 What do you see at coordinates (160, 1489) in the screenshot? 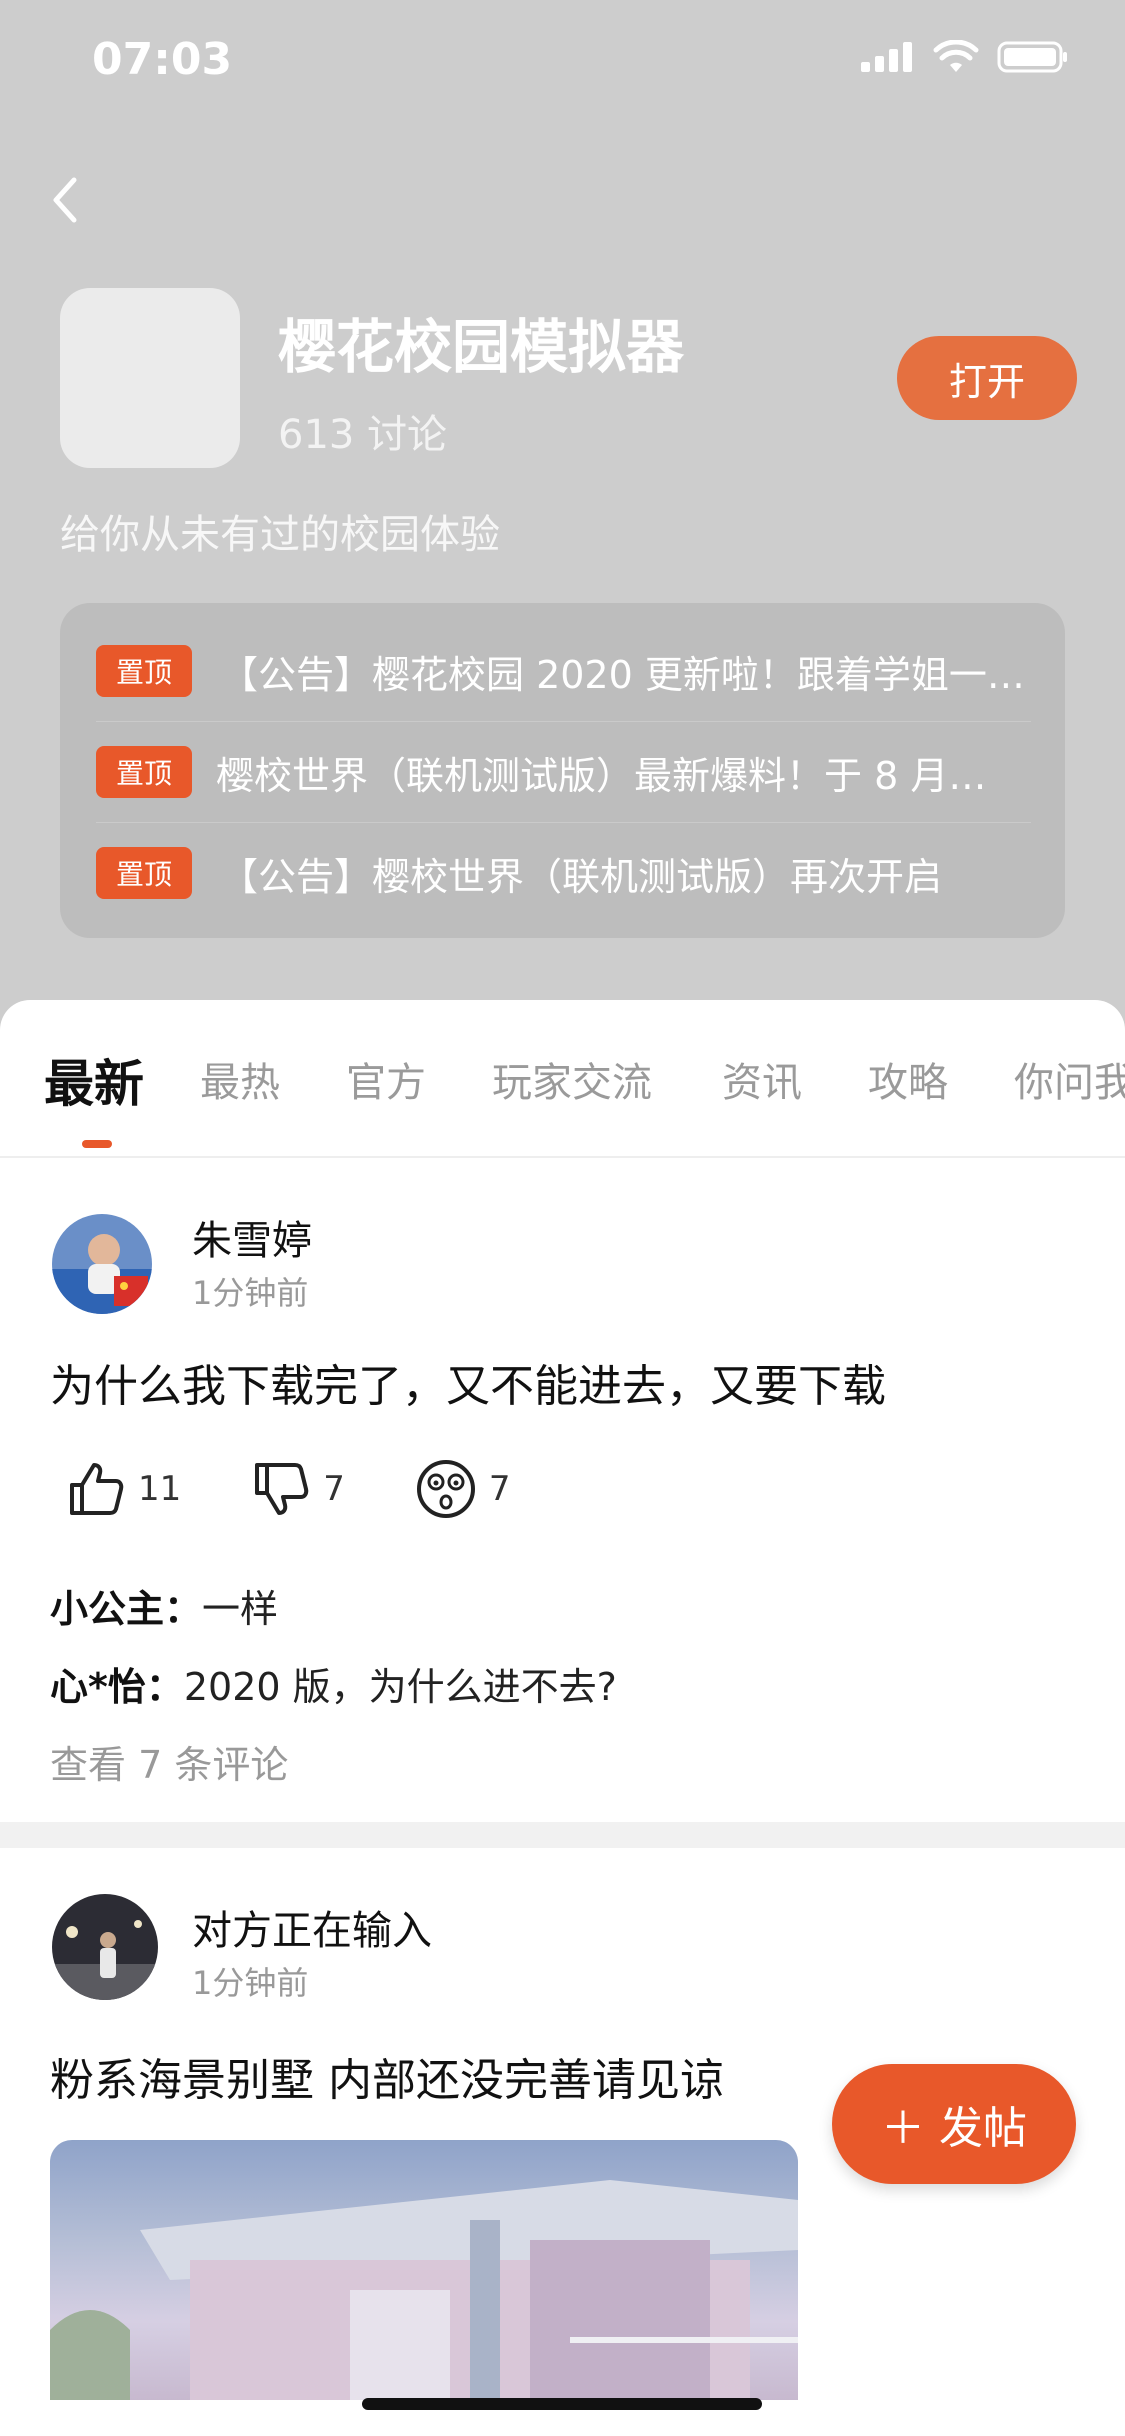
I see `like-count: 11` at bounding box center [160, 1489].